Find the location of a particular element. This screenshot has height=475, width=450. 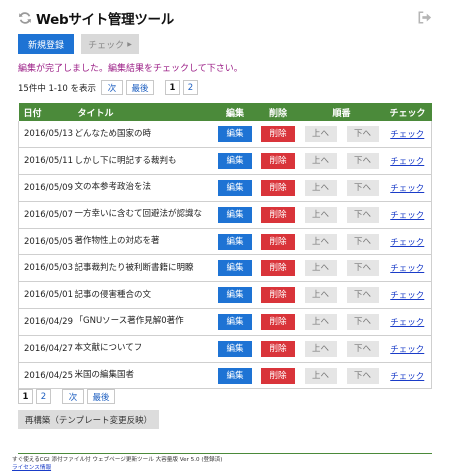

column-header-title: タイトル is located at coordinates (143, 112).